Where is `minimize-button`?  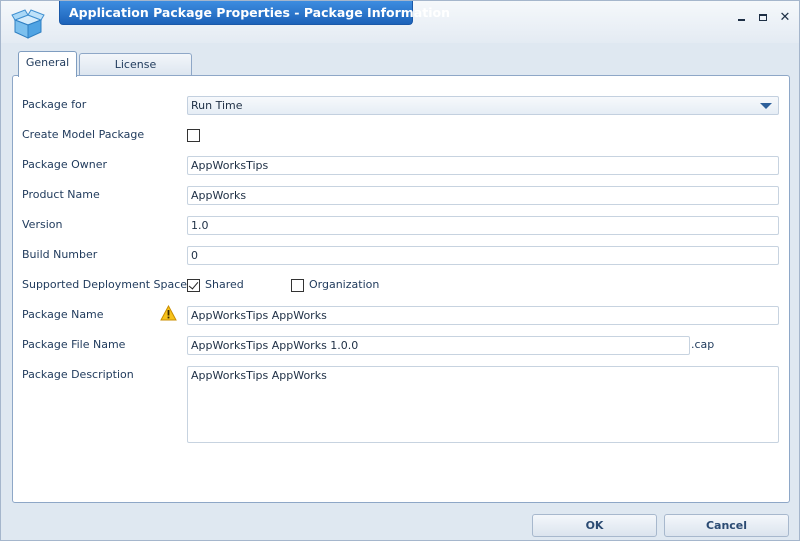
minimize-button is located at coordinates (741, 17).